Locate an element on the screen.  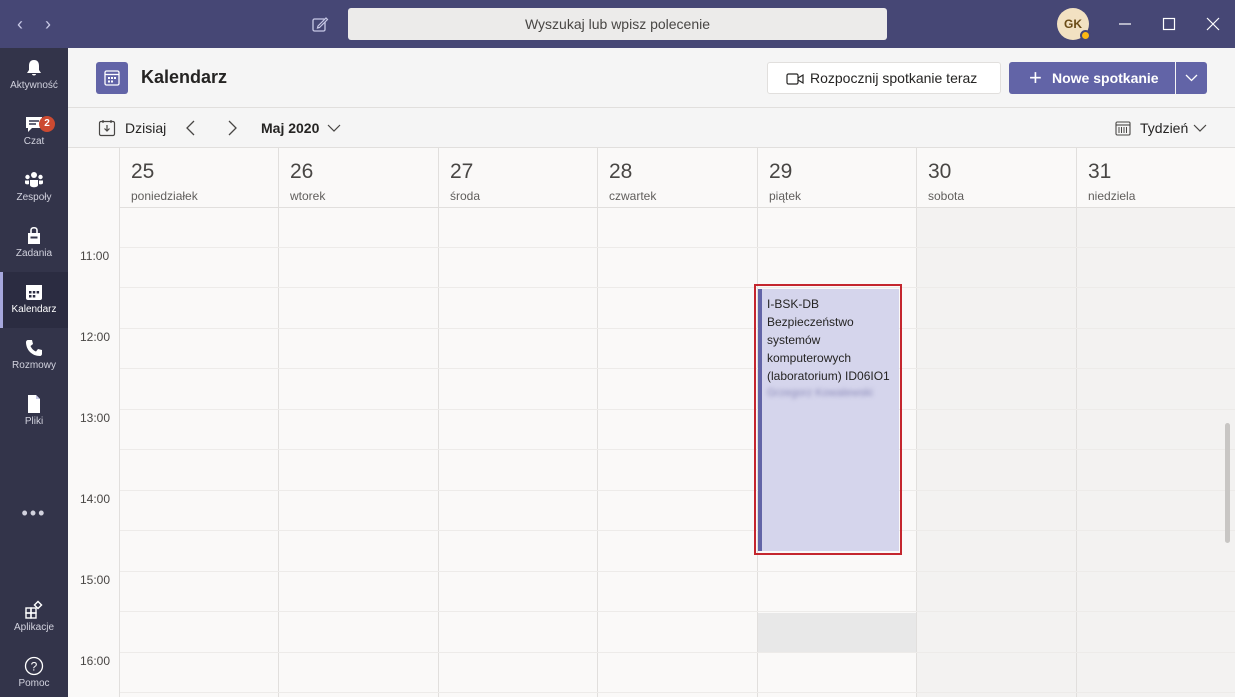
back-arrow-icon: ‹ is located at coordinates (20, 24).